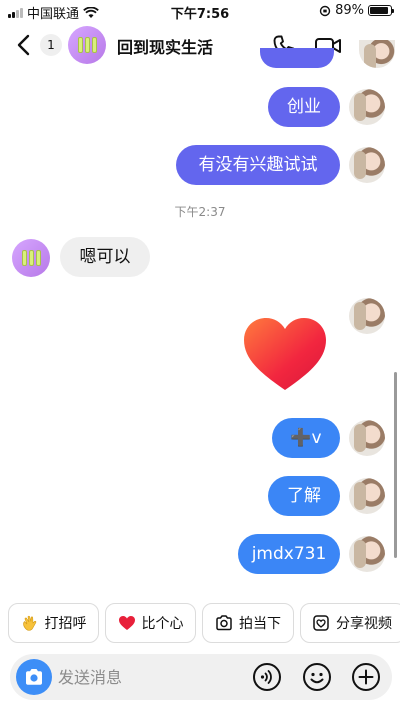 The image size is (400, 711). I want to click on quick-replies-row: 打招呼 比个心 拍当下 分享视频, so click(200, 623).